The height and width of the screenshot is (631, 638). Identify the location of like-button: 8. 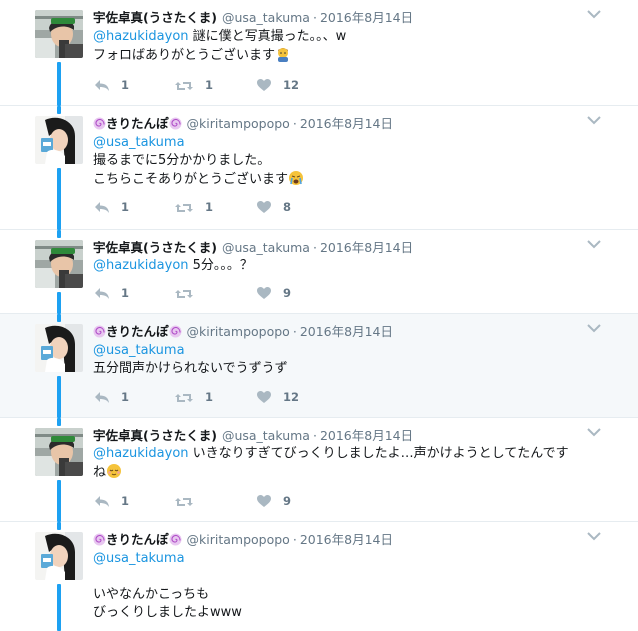
(273, 207).